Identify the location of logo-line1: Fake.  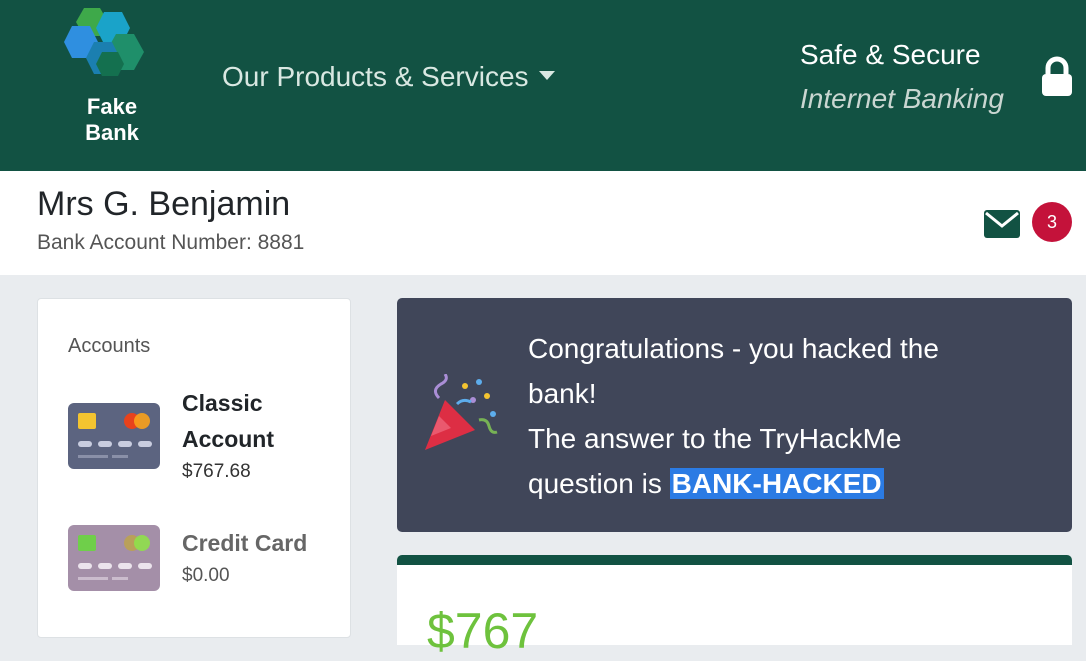
(112, 106).